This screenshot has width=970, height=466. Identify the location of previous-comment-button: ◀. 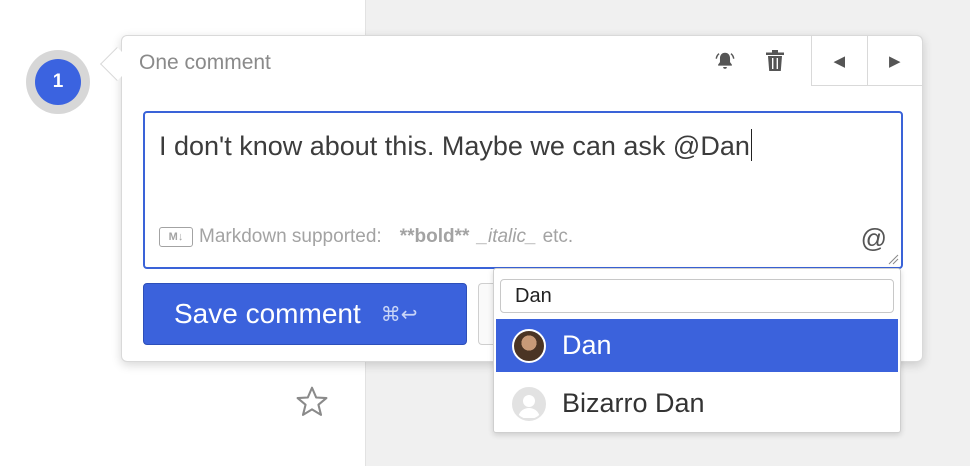
(839, 60).